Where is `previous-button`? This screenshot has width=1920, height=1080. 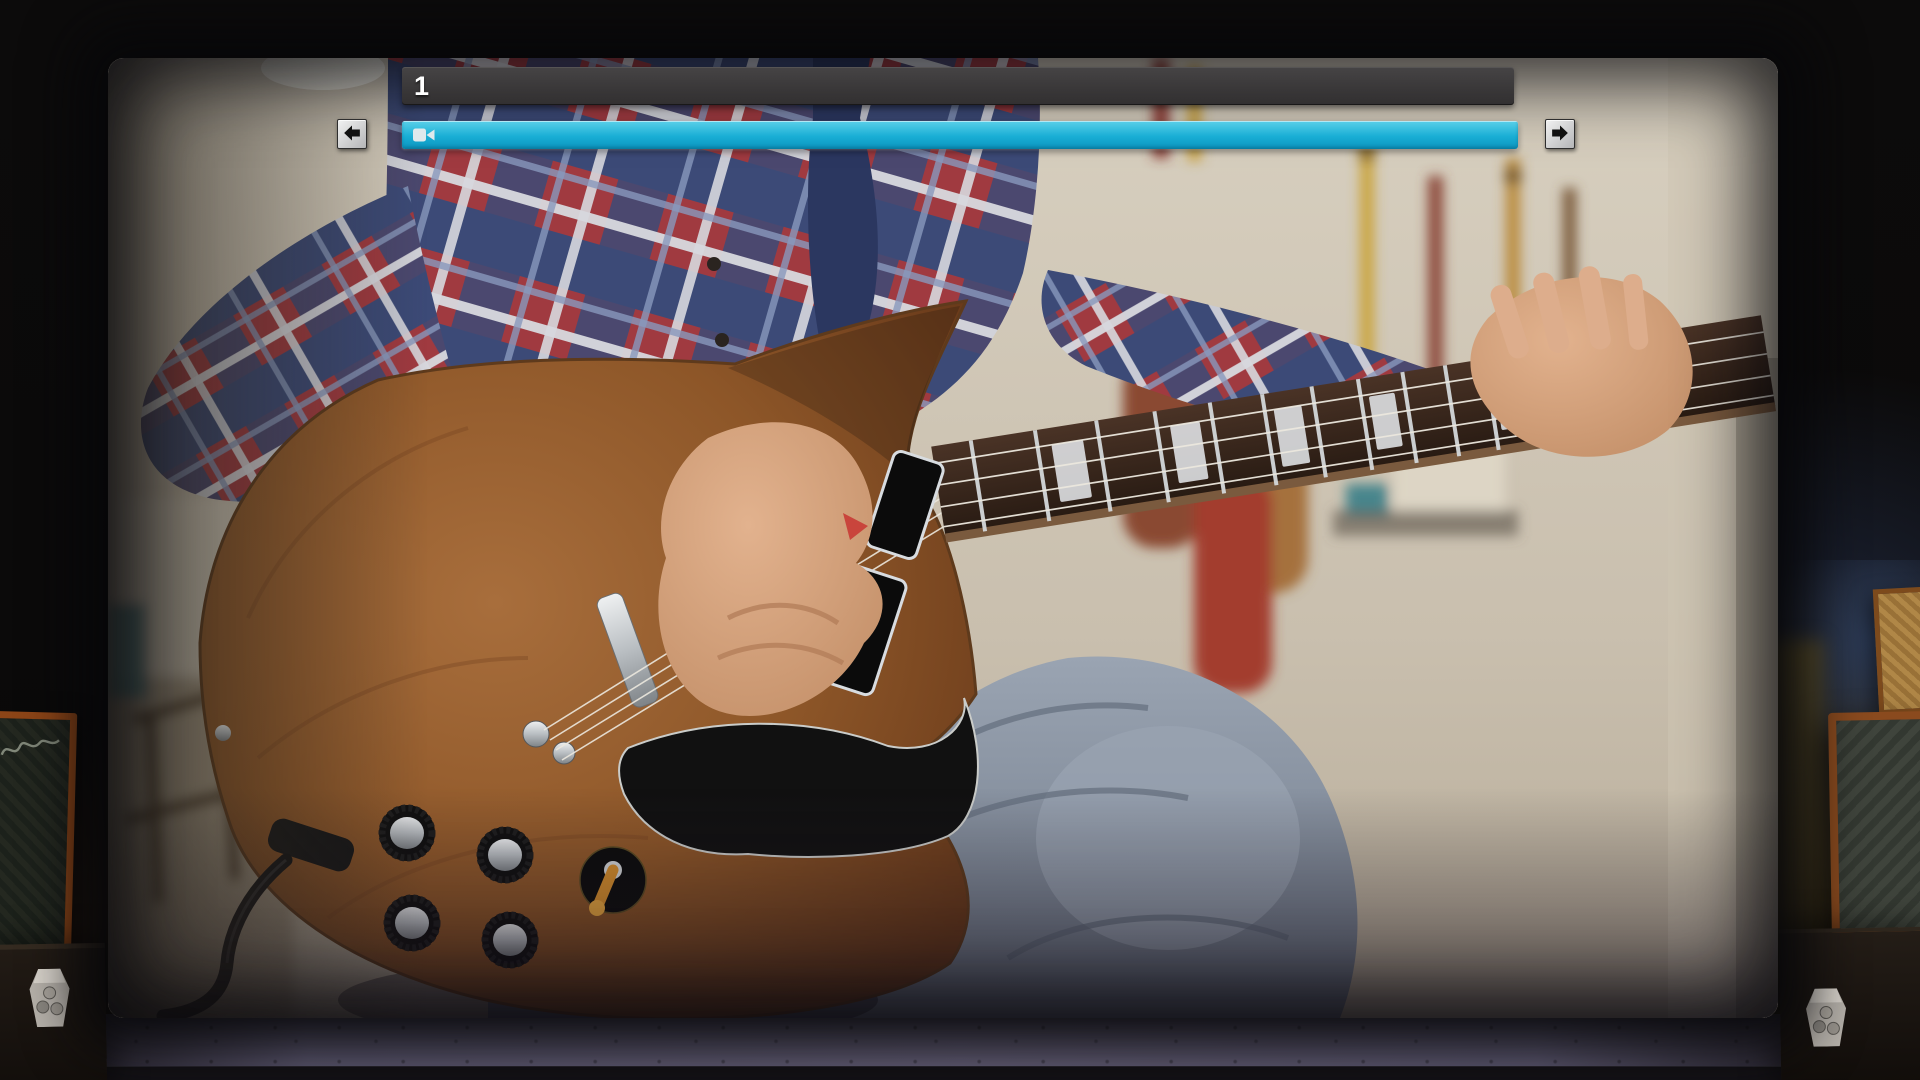 previous-button is located at coordinates (352, 134).